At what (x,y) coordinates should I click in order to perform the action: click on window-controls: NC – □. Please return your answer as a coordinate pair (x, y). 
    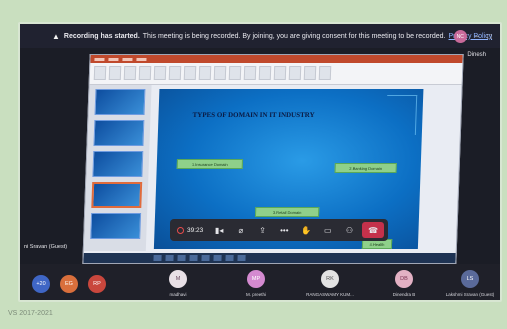
    Looking at the image, I should click on (472, 36).